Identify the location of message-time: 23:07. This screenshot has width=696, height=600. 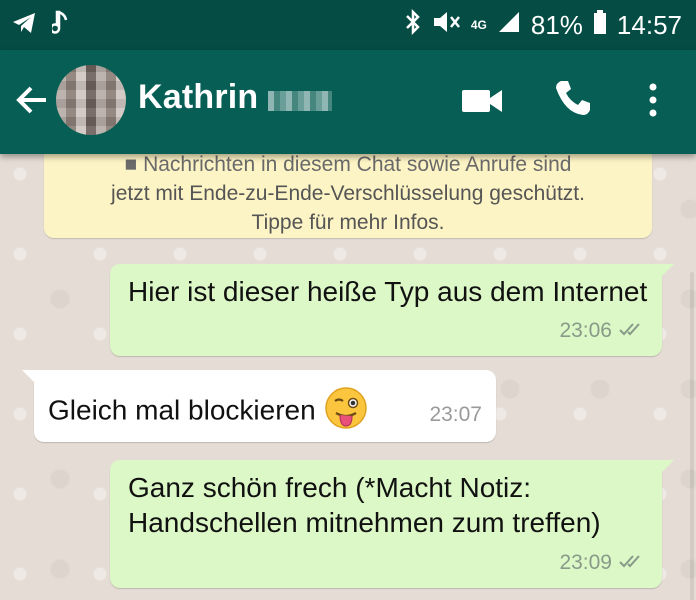
(455, 414).